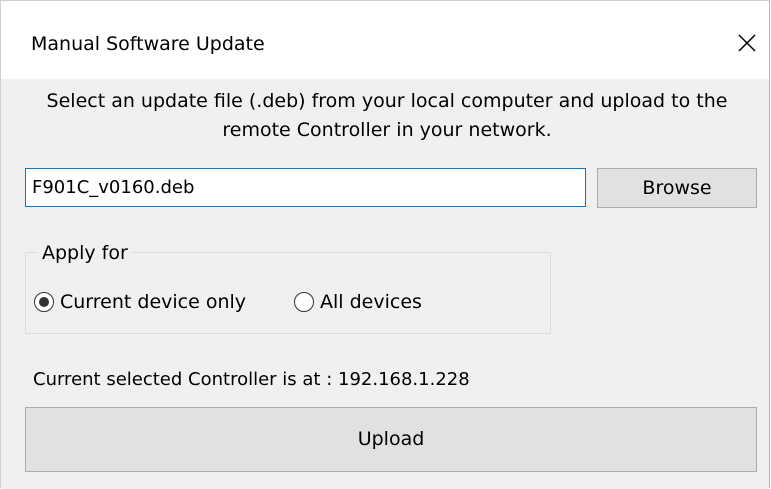  Describe the element at coordinates (677, 188) in the screenshot. I see `browse-button: Browse` at that location.